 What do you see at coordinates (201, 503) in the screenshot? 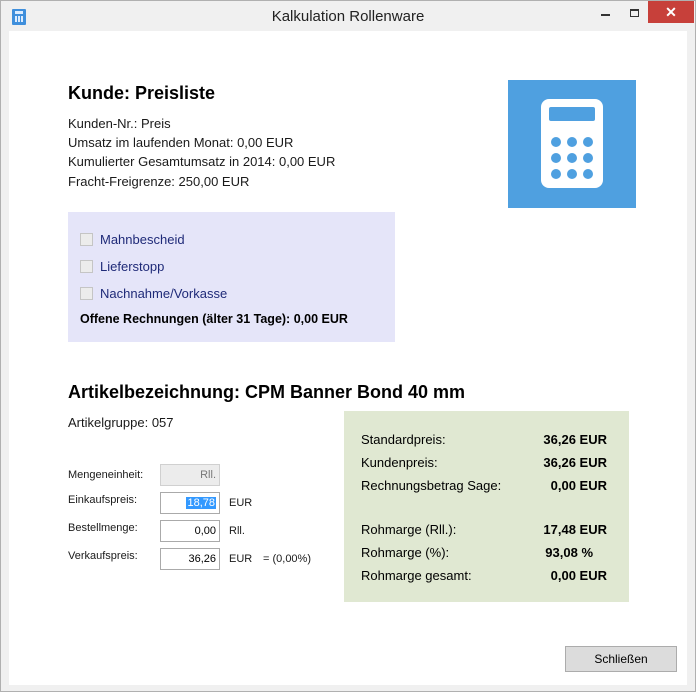
I see `purchase-price-value: 18,78` at bounding box center [201, 503].